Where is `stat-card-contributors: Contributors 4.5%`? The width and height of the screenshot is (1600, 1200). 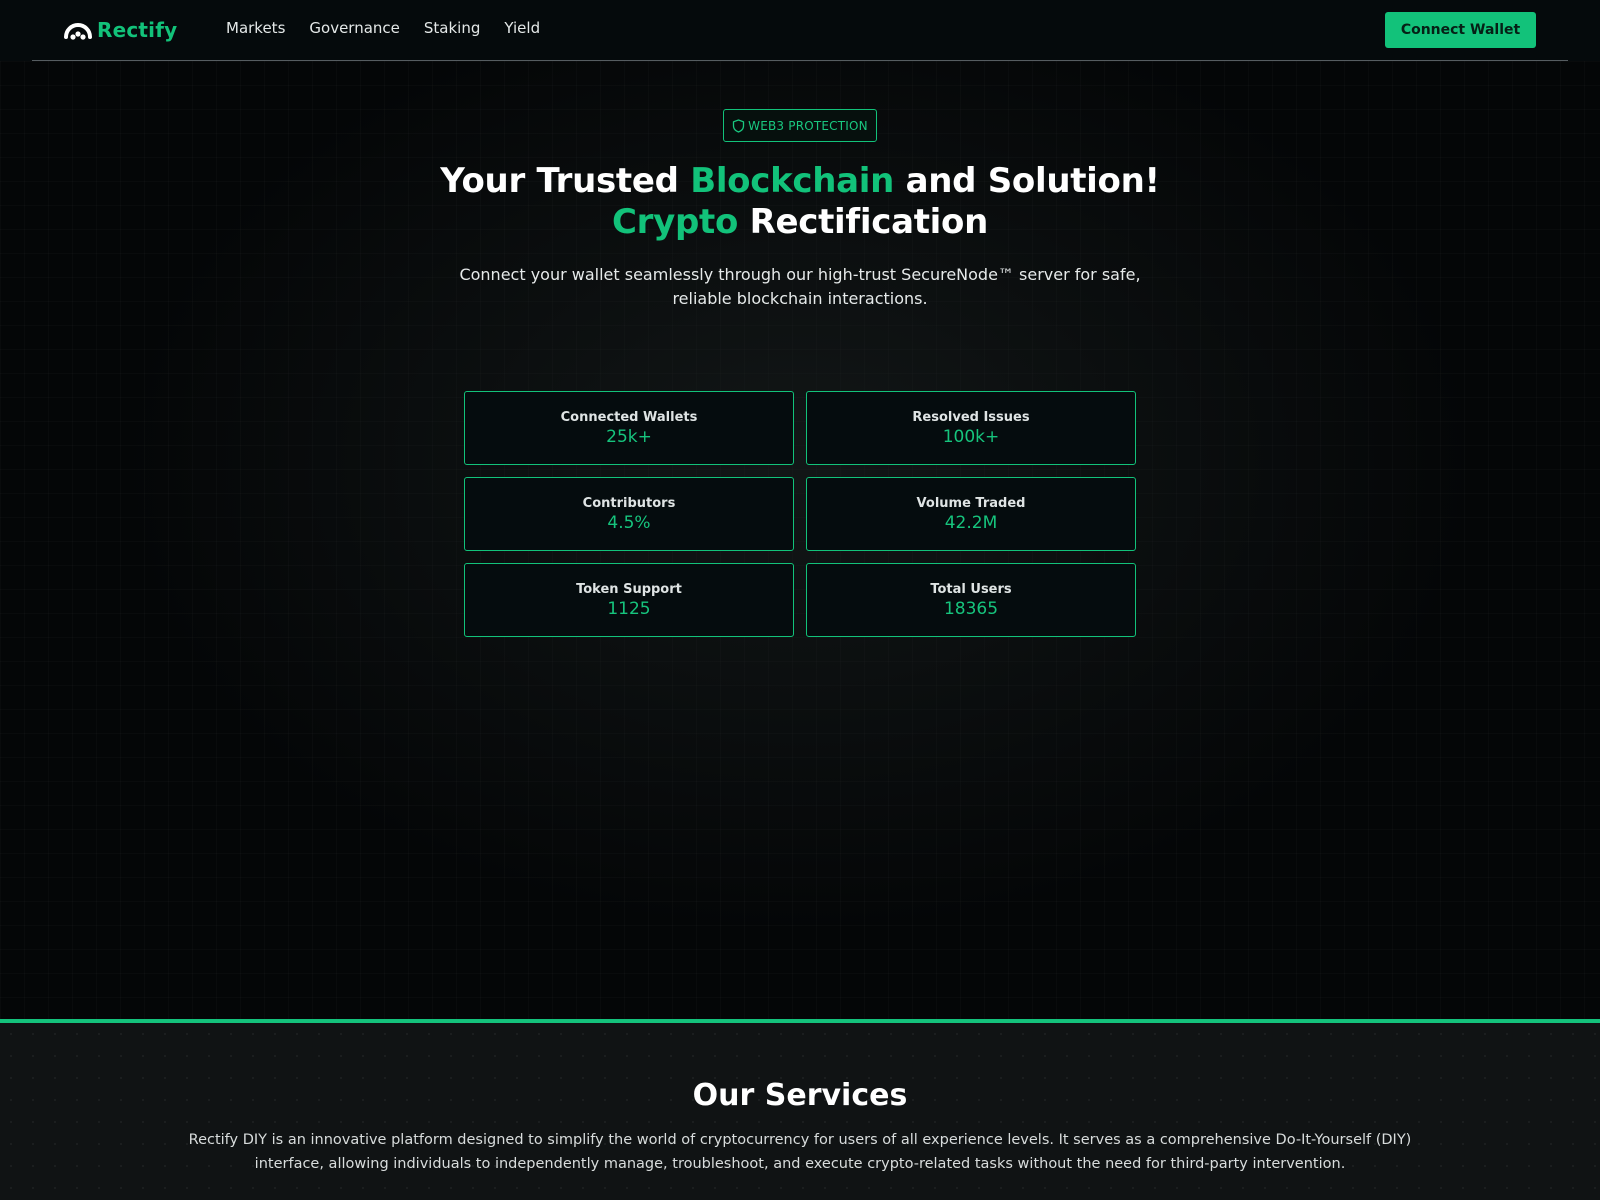
stat-card-contributors: Contributors 4.5% is located at coordinates (629, 514).